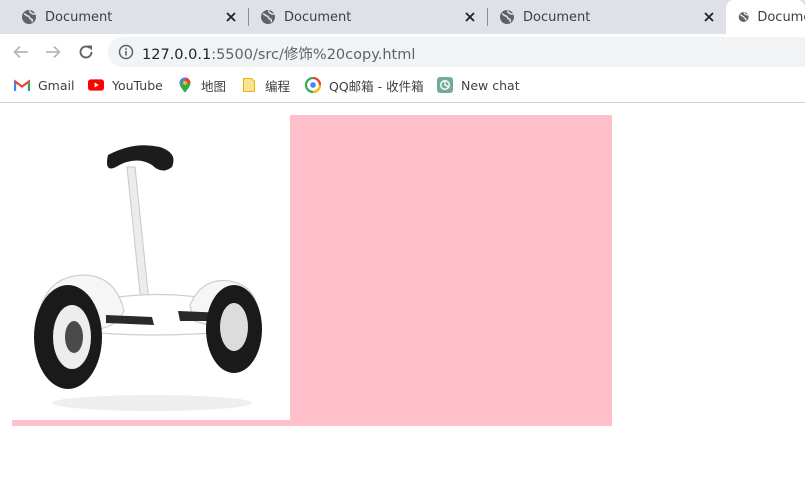 The width and height of the screenshot is (805, 498). Describe the element at coordinates (249, 85) in the screenshot. I see `folder-icon` at that location.